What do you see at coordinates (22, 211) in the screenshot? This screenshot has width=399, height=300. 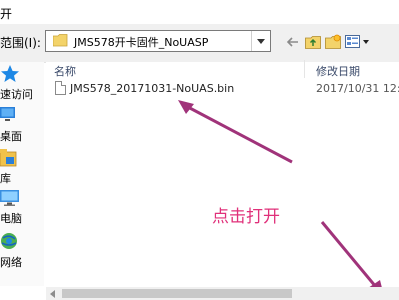 I see `place-computer: 电脑` at bounding box center [22, 211].